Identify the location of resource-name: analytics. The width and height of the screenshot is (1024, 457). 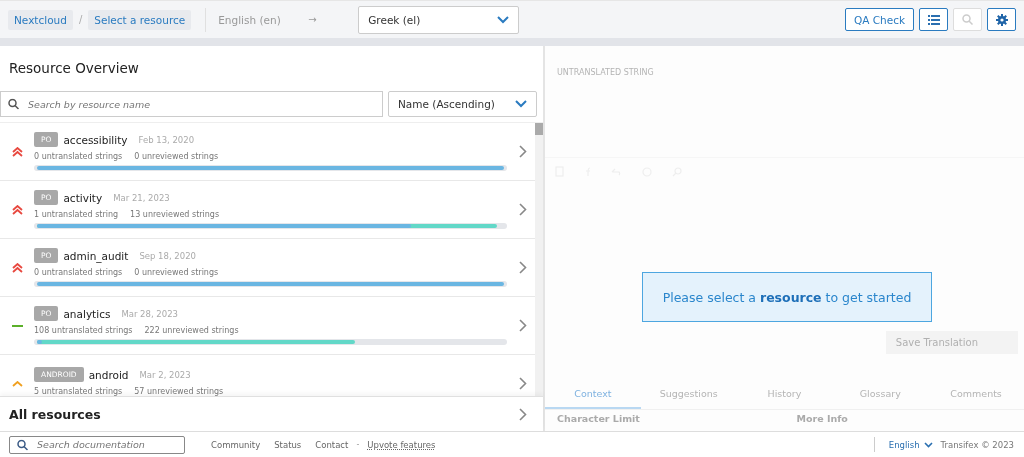
(87, 313).